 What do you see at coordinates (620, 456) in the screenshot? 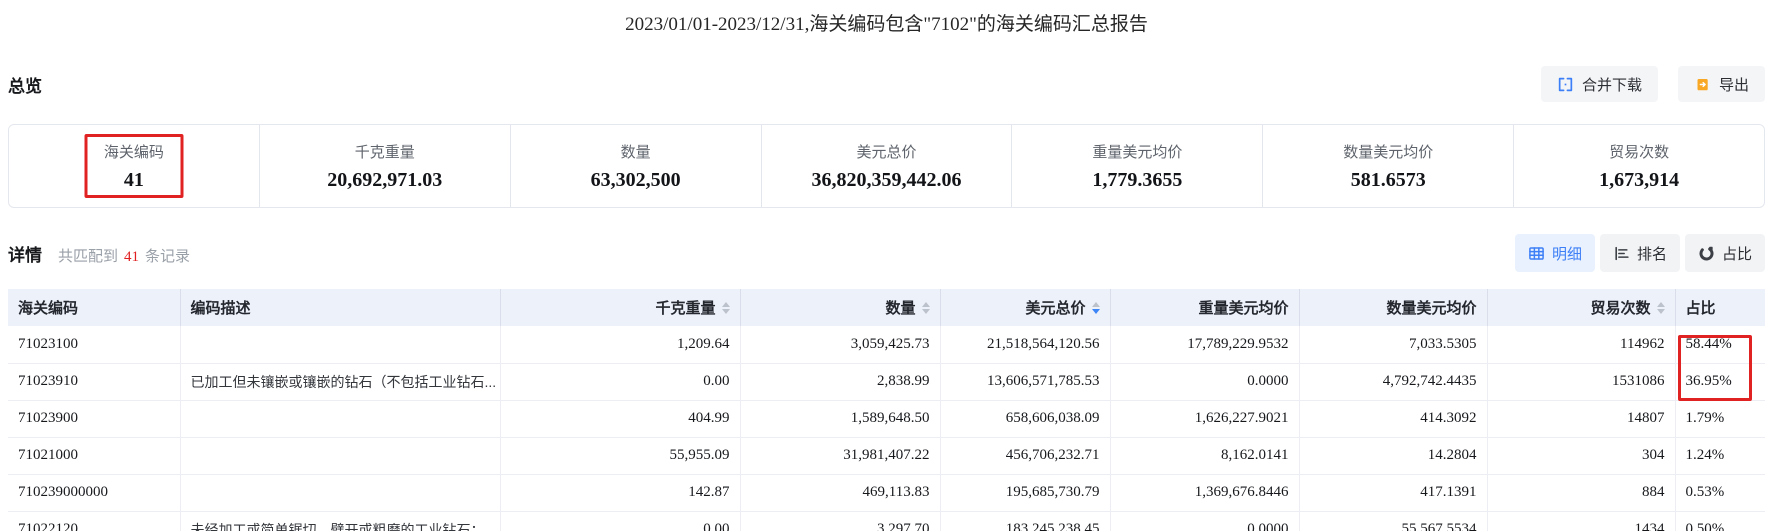
I see `cell-kg-weight: 55,955.09` at bounding box center [620, 456].